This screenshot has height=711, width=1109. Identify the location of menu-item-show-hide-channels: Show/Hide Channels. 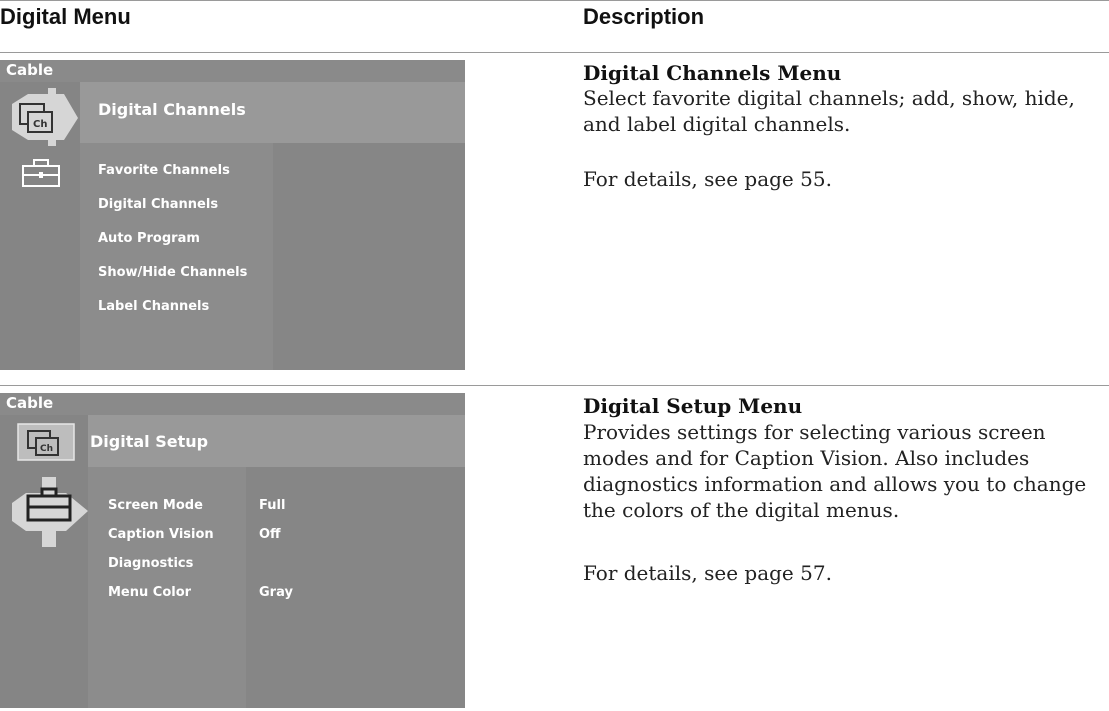
(172, 272).